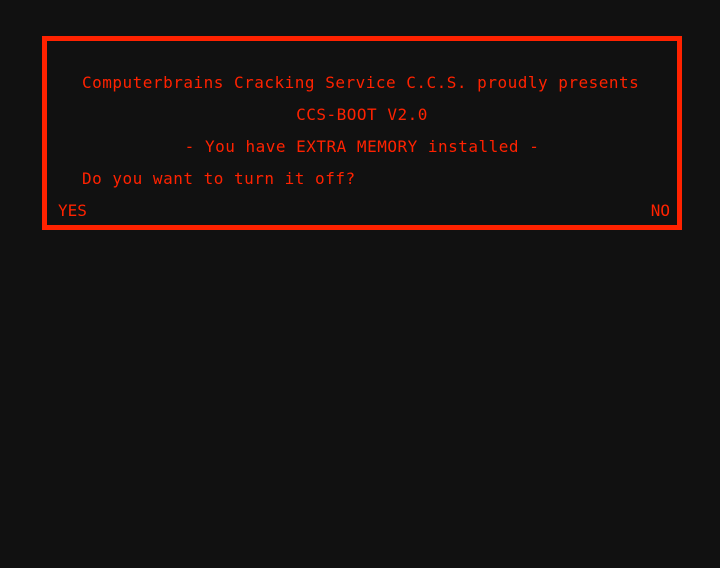 This screenshot has height=568, width=720. I want to click on memory-info-text: - You have EXTRA MEMORY installed -, so click(362, 146).